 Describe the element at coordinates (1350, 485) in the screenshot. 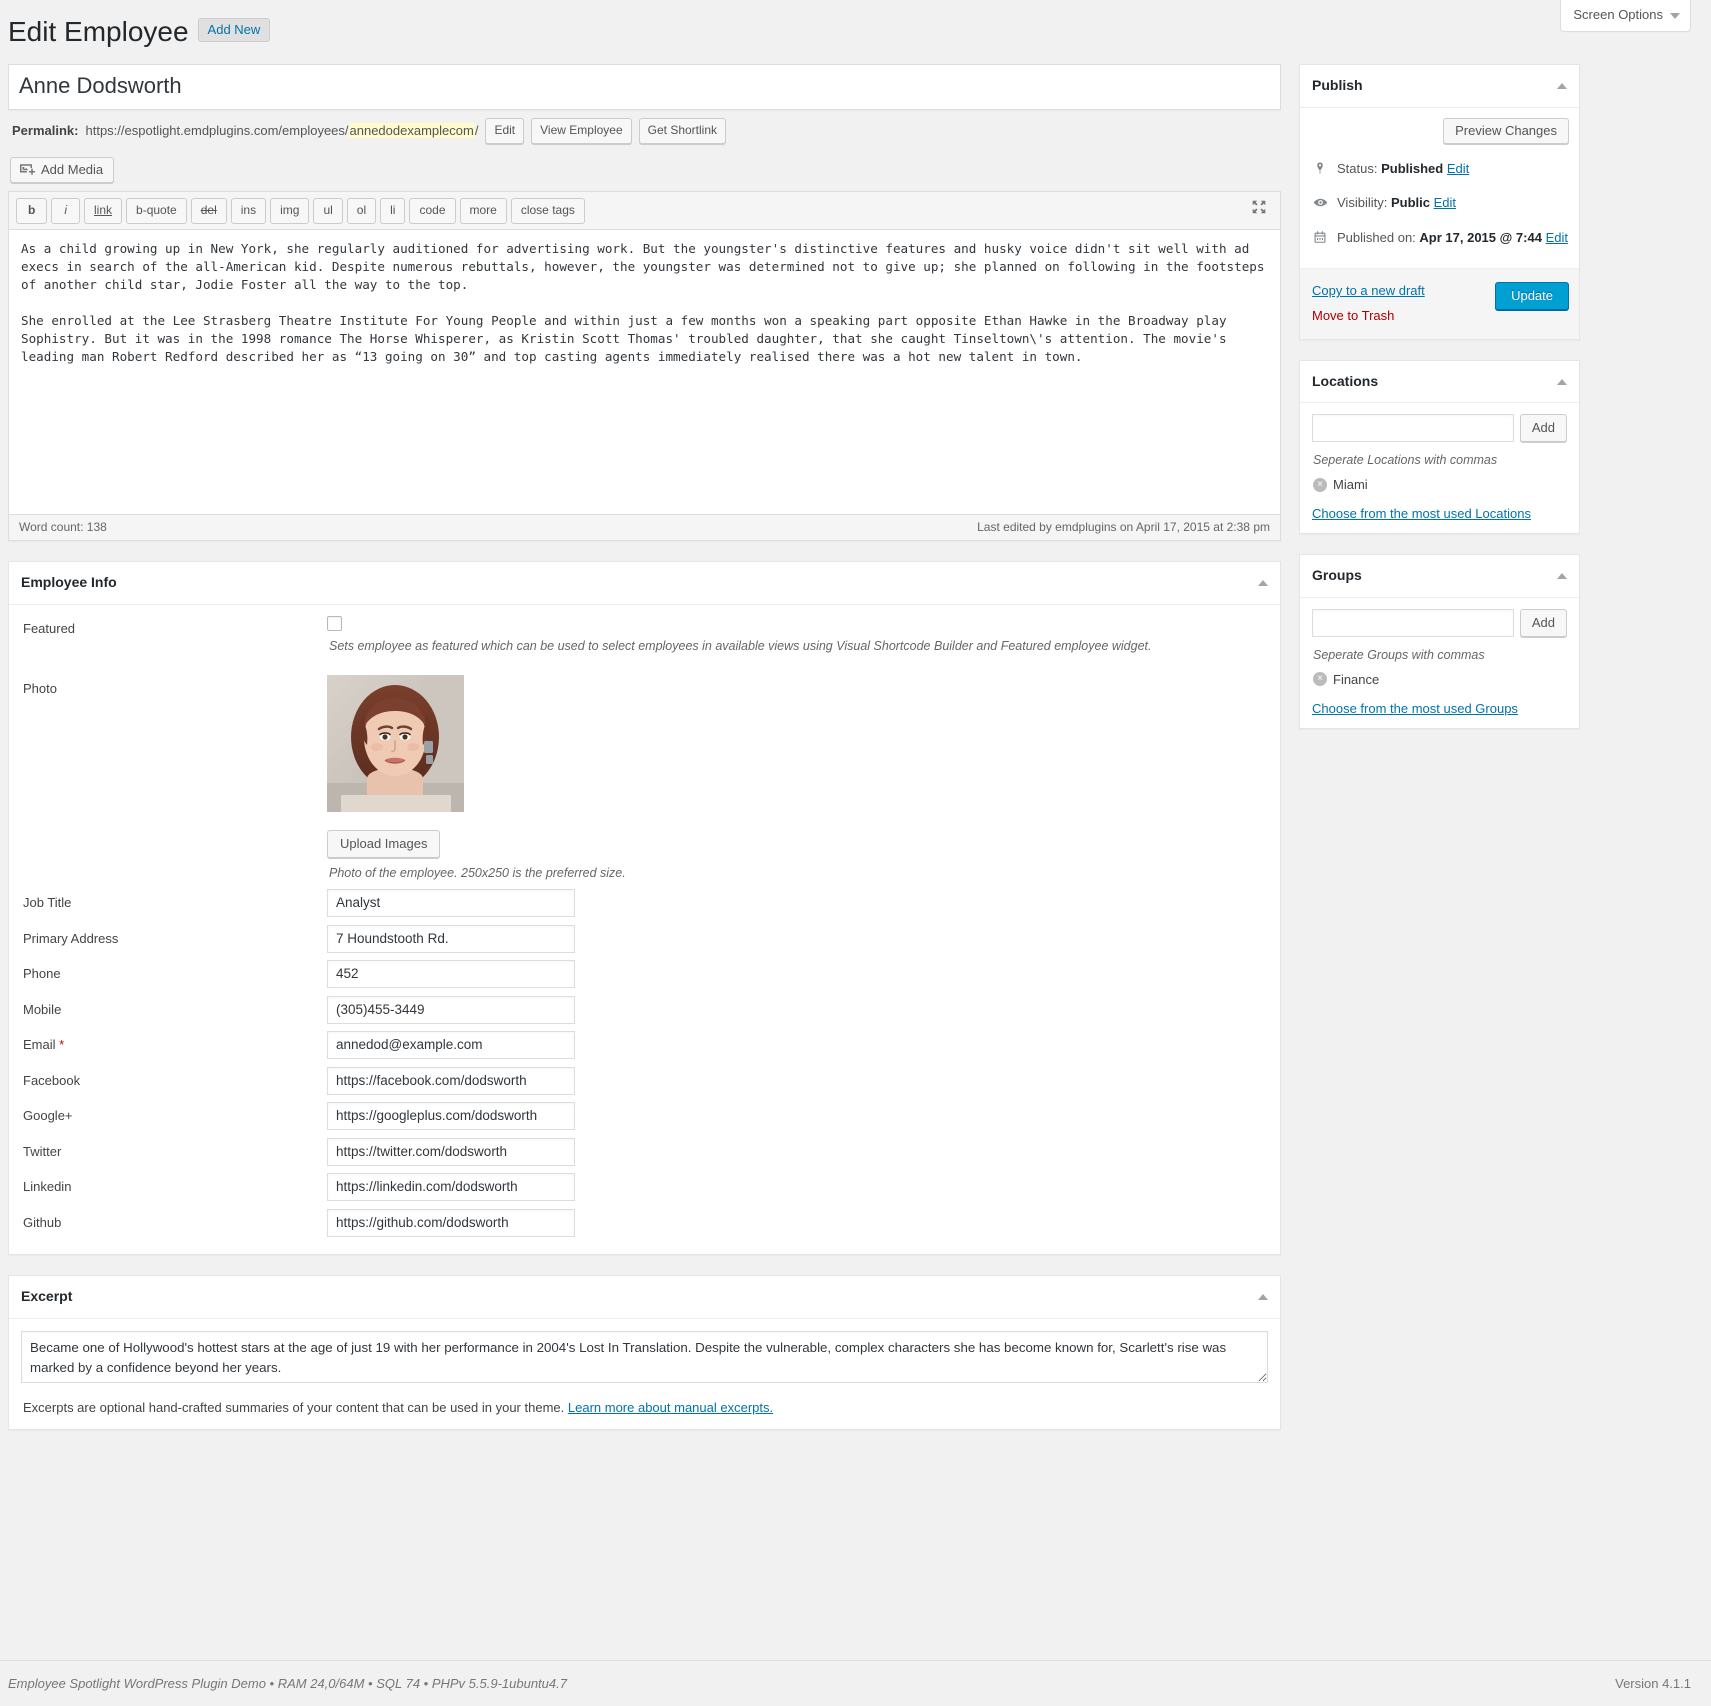

I see `location-chip-label: Miami` at that location.